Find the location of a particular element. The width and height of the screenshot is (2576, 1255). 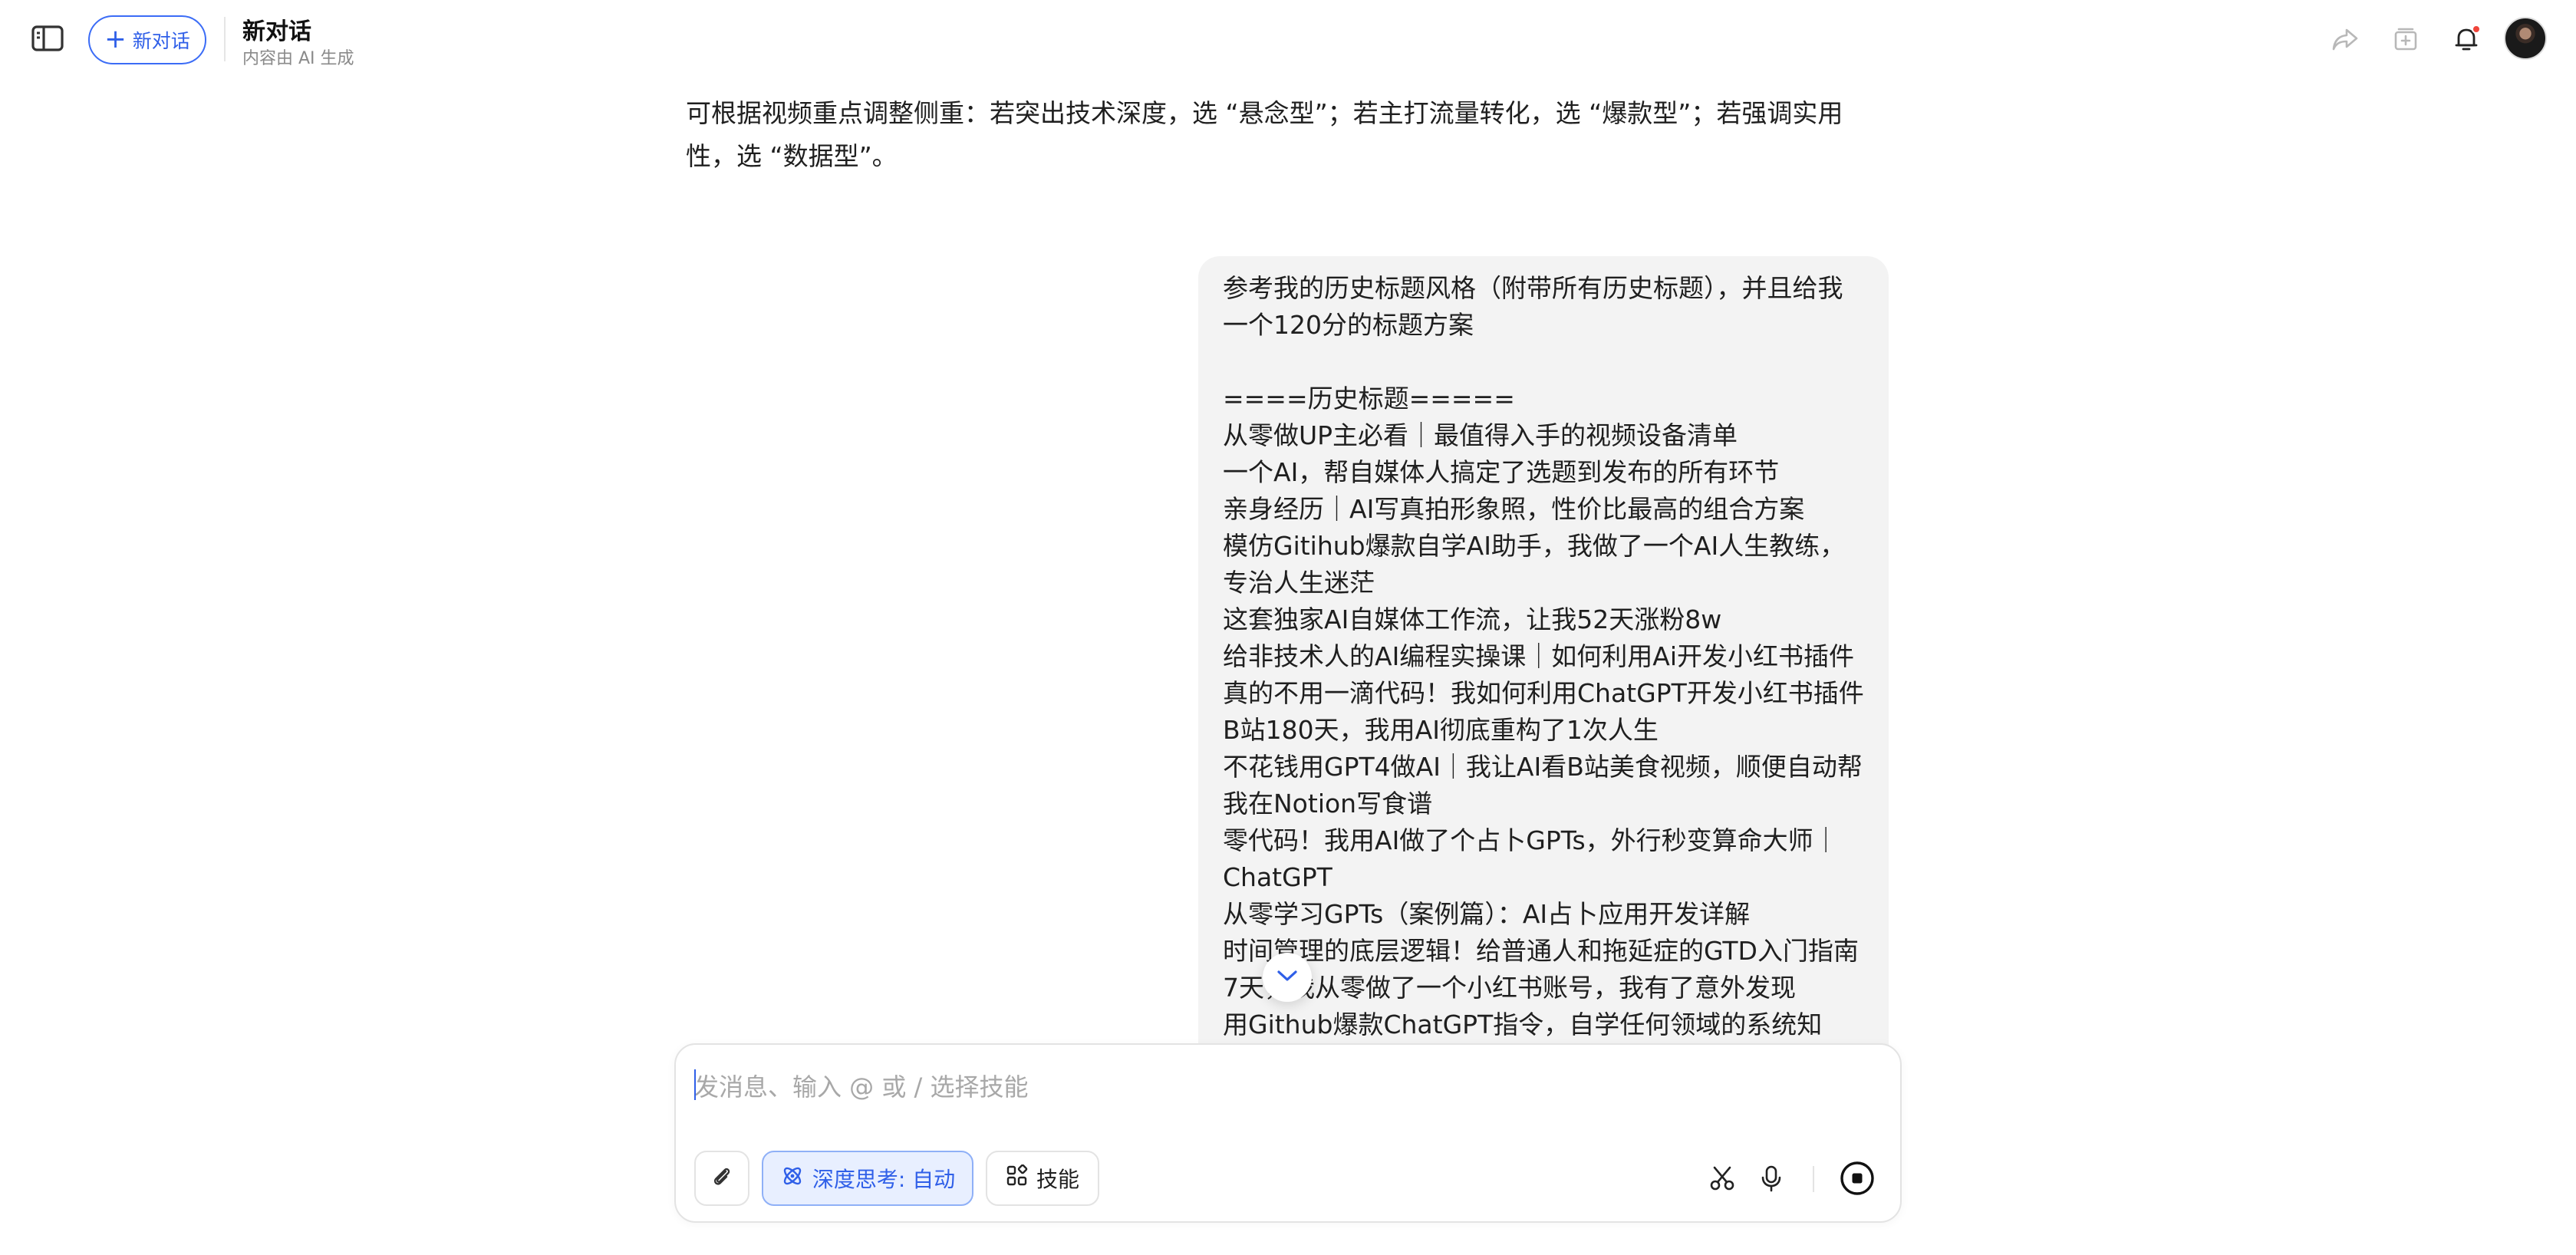

scissors-icon is located at coordinates (1722, 1178).